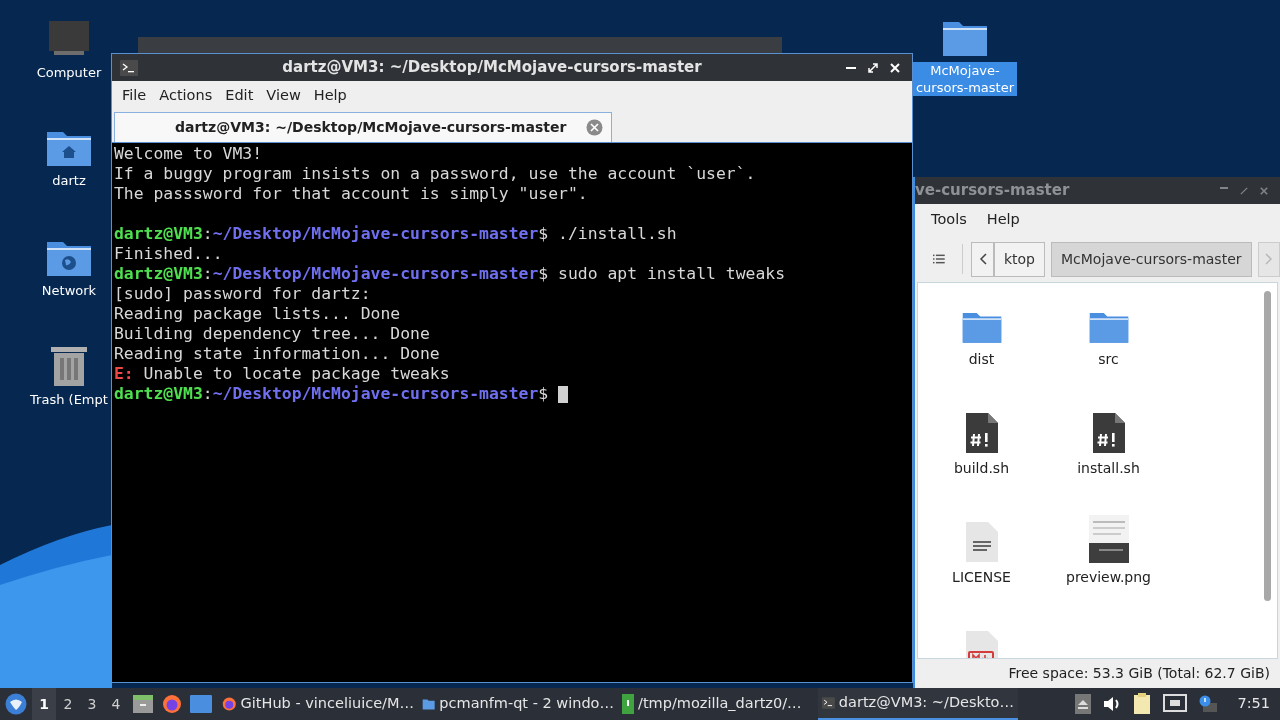 This screenshot has width=1280, height=720. I want to click on terminal-text: Reading package lists... Done, so click(257, 313).